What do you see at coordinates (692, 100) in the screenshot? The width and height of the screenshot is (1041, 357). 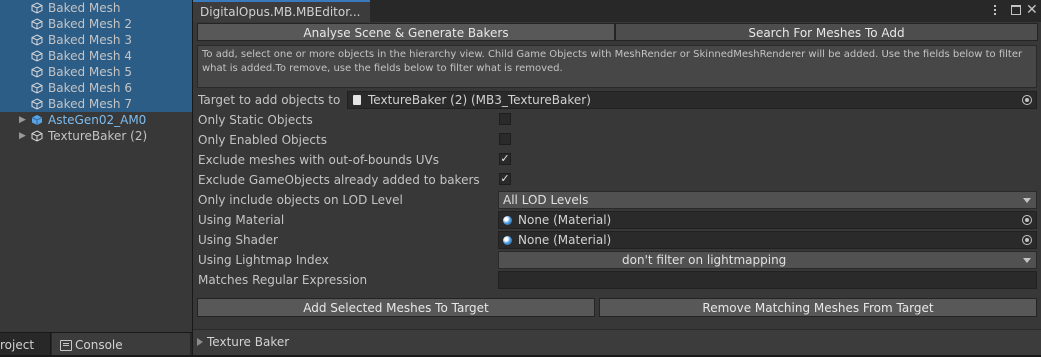 I see `target-object-field: TextureBaker (2) (MB3_TextureBaker)` at bounding box center [692, 100].